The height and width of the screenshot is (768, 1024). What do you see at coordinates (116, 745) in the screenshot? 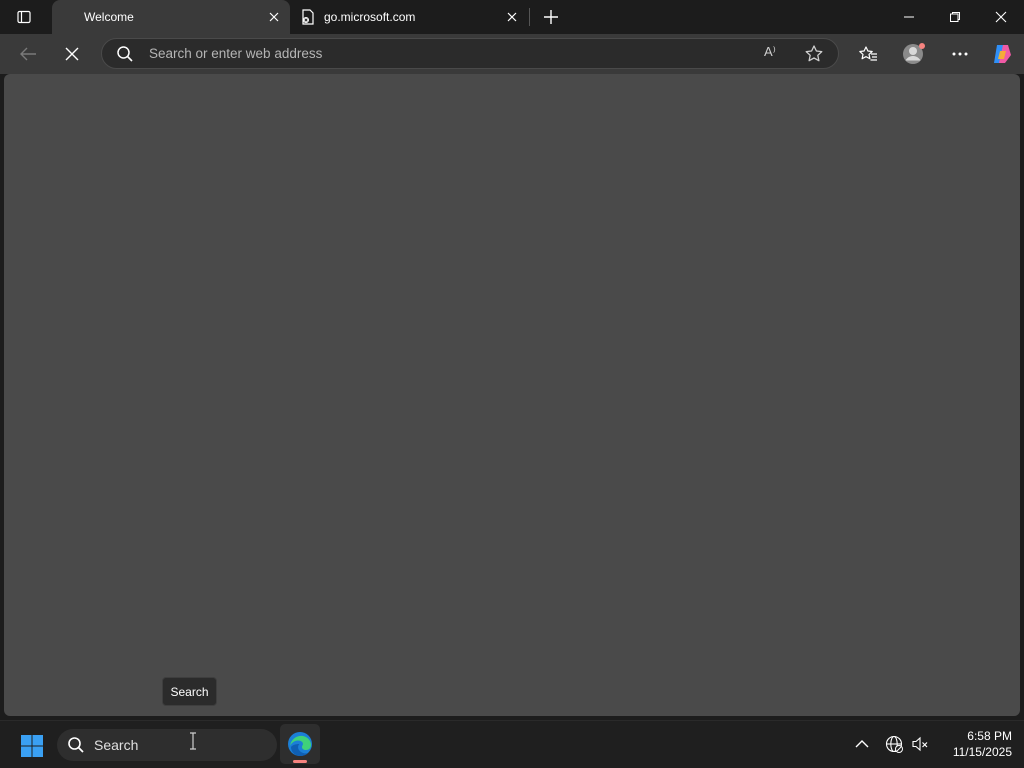
I see `taskbar-search-label: Search` at bounding box center [116, 745].